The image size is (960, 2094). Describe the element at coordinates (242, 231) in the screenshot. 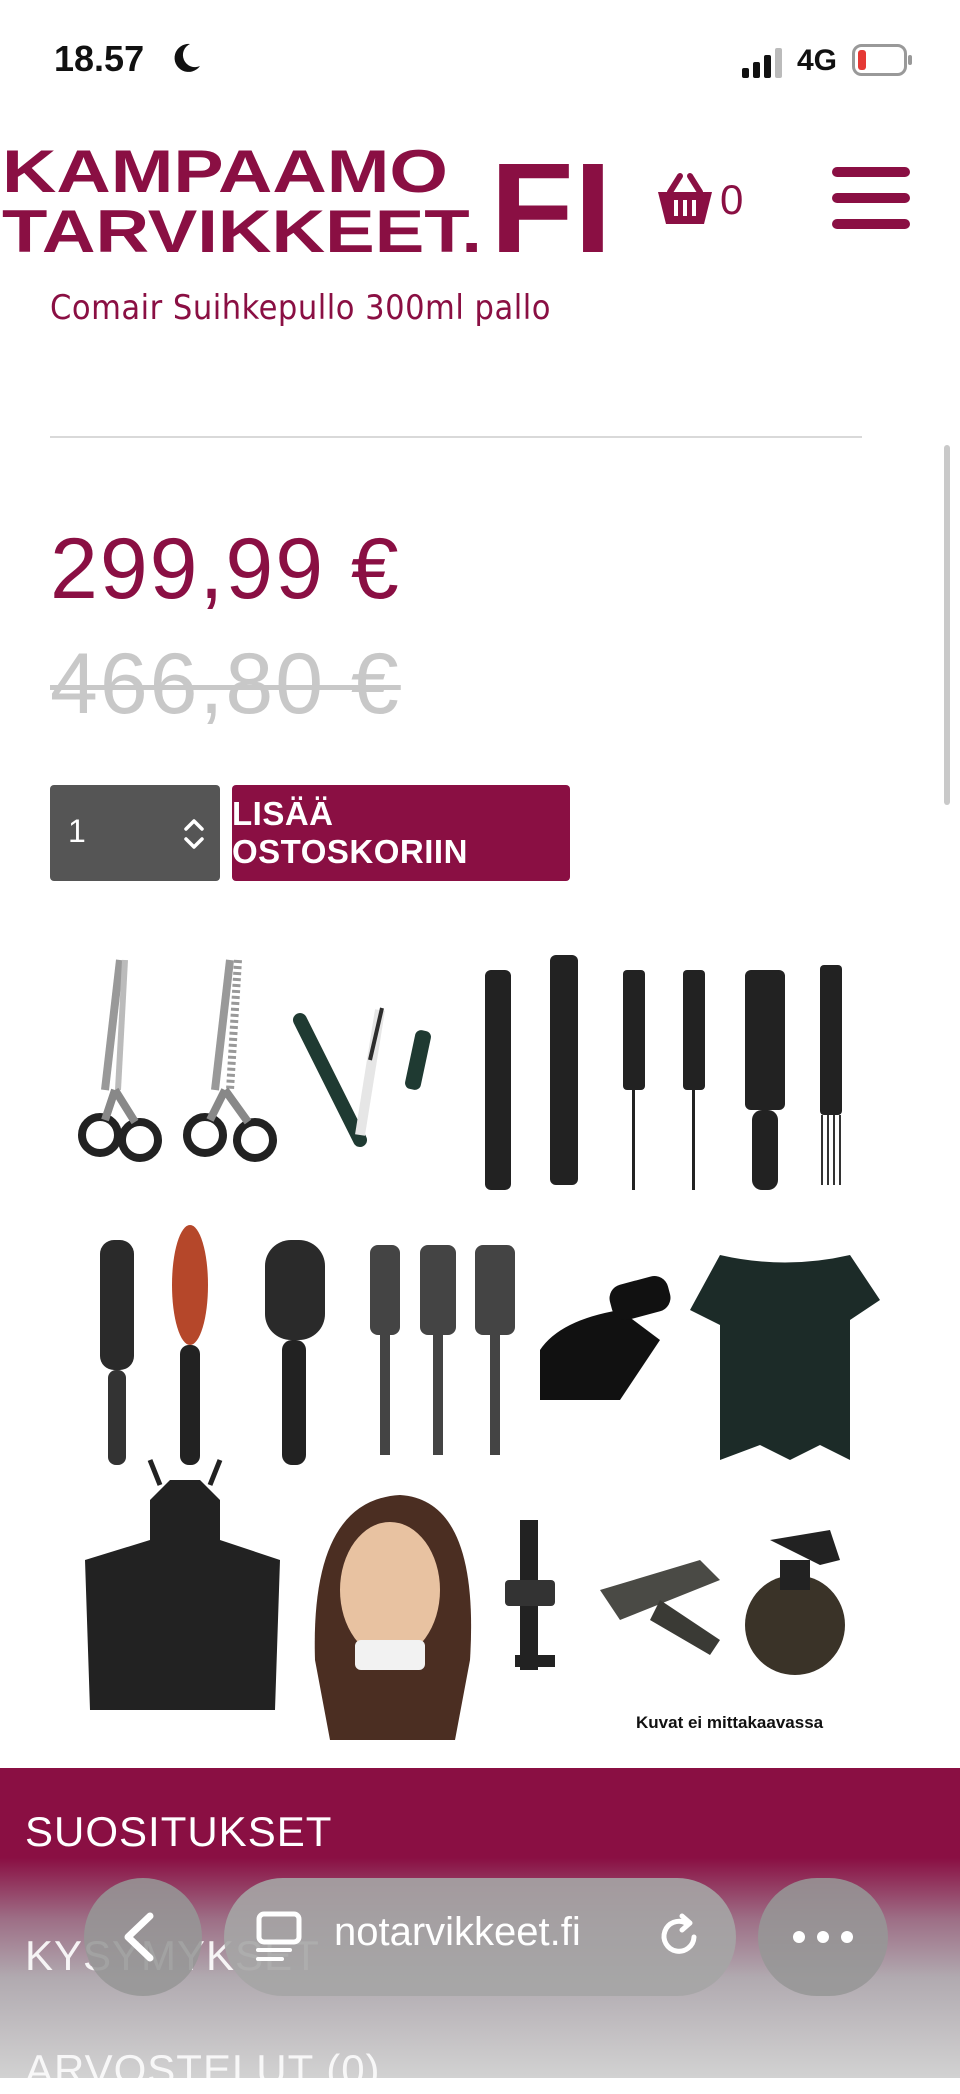

I see `svg-text: TARVIKKEET.` at that location.